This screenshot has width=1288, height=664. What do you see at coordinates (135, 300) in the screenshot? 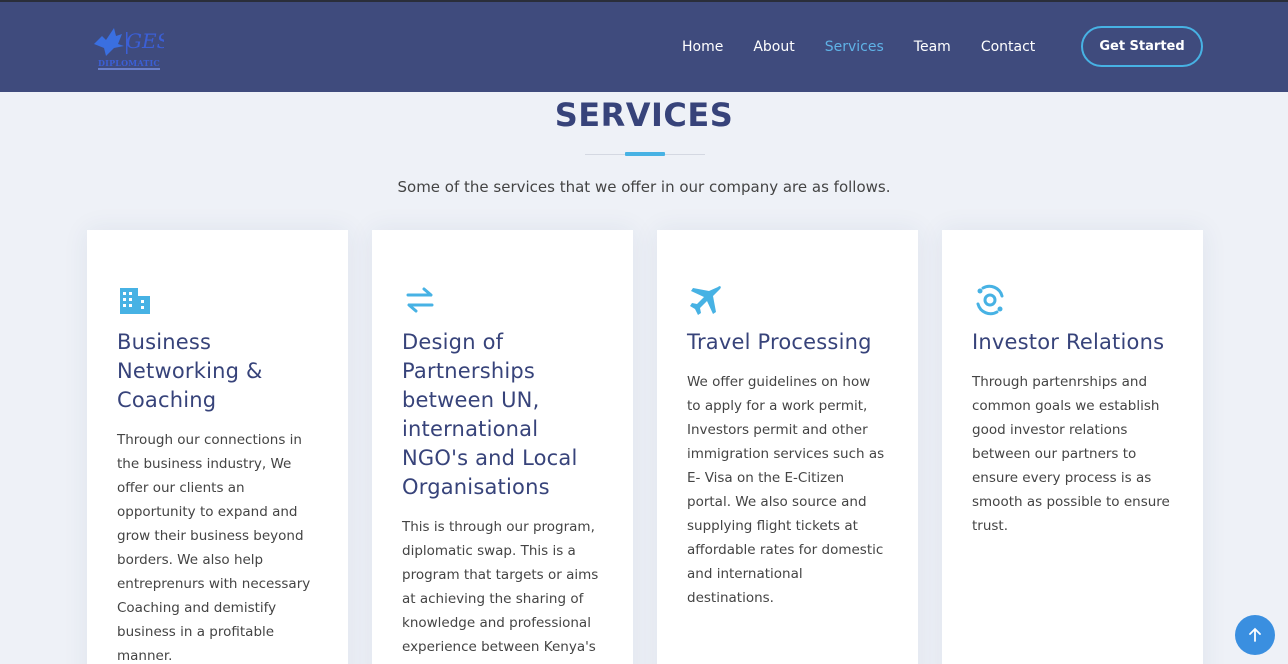
I see `building-icon` at bounding box center [135, 300].